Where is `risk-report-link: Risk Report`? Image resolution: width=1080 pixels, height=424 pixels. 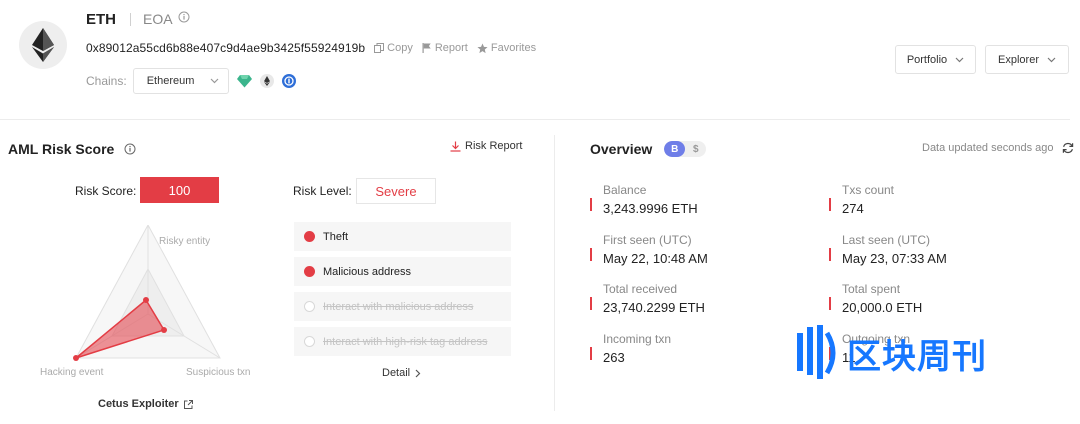
risk-report-link: Risk Report is located at coordinates (486, 146).